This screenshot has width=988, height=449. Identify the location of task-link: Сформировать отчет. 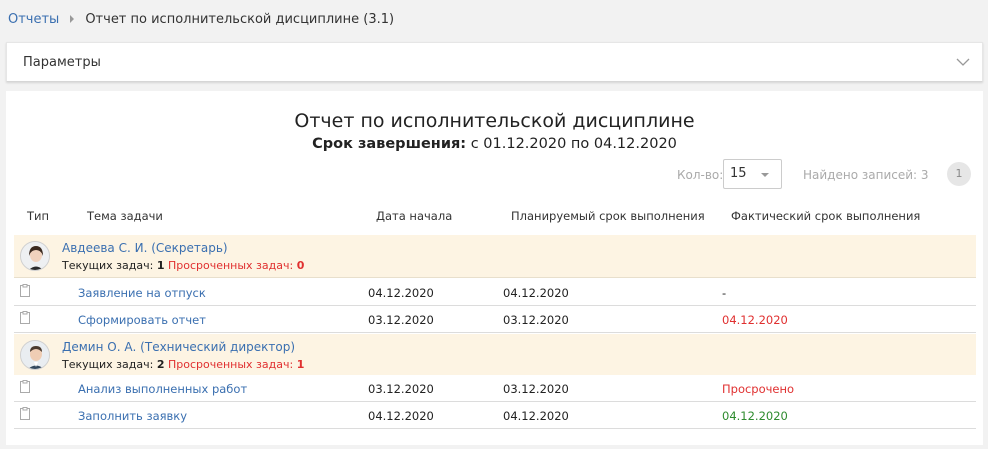
(142, 320).